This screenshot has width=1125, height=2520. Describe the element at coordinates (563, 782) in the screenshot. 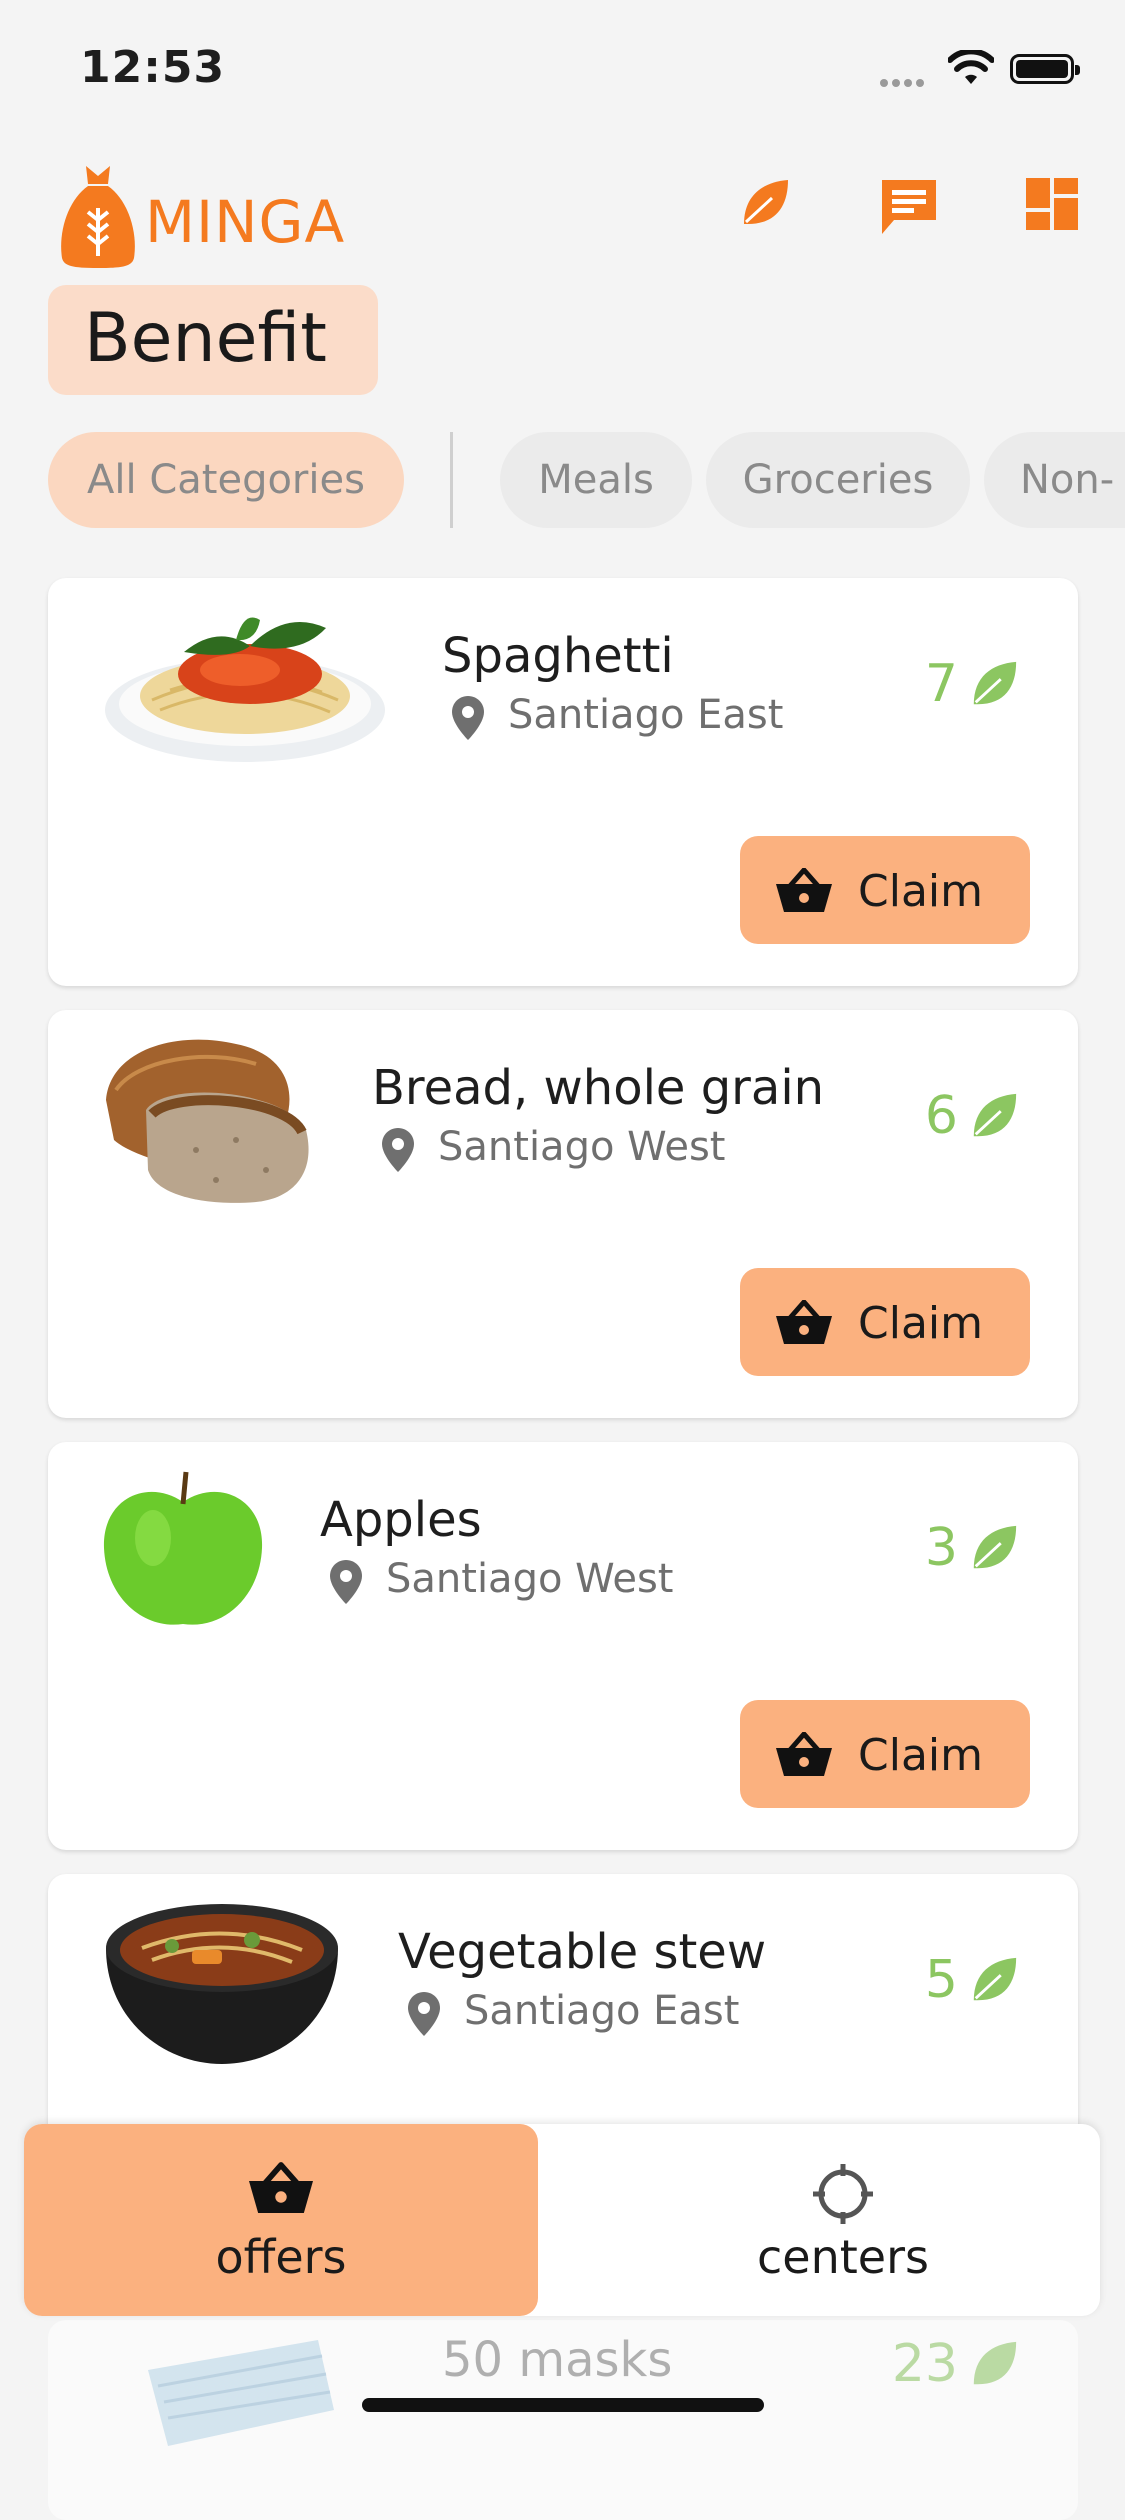

I see `offer-card: Spaghetti Santiago East 7 Claim` at that location.